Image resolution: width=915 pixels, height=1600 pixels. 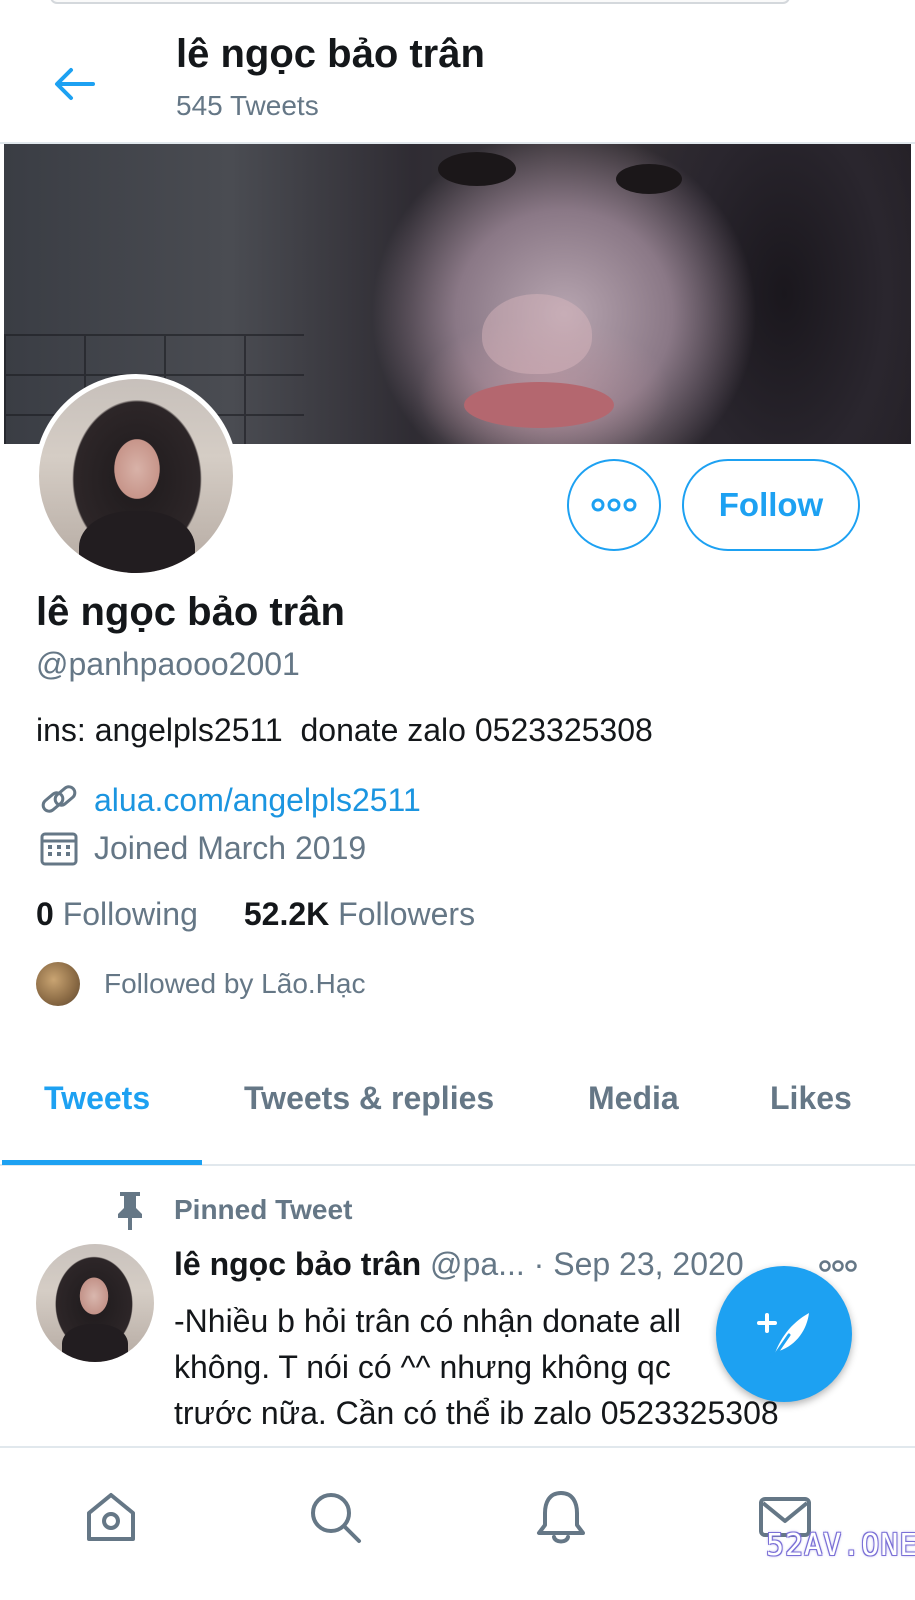 I want to click on nav-search, so click(x=335, y=1517).